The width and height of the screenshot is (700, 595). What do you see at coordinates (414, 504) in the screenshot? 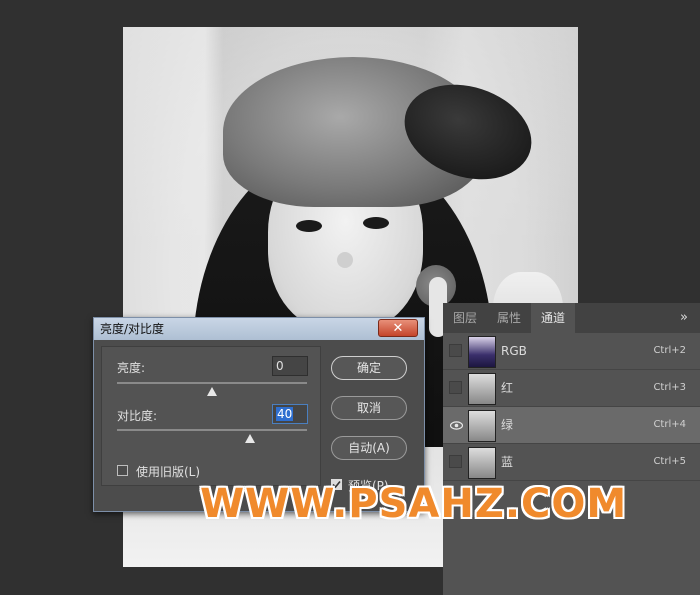
I see `watermark-text: WWW.PSAHZ.COM` at bounding box center [414, 504].